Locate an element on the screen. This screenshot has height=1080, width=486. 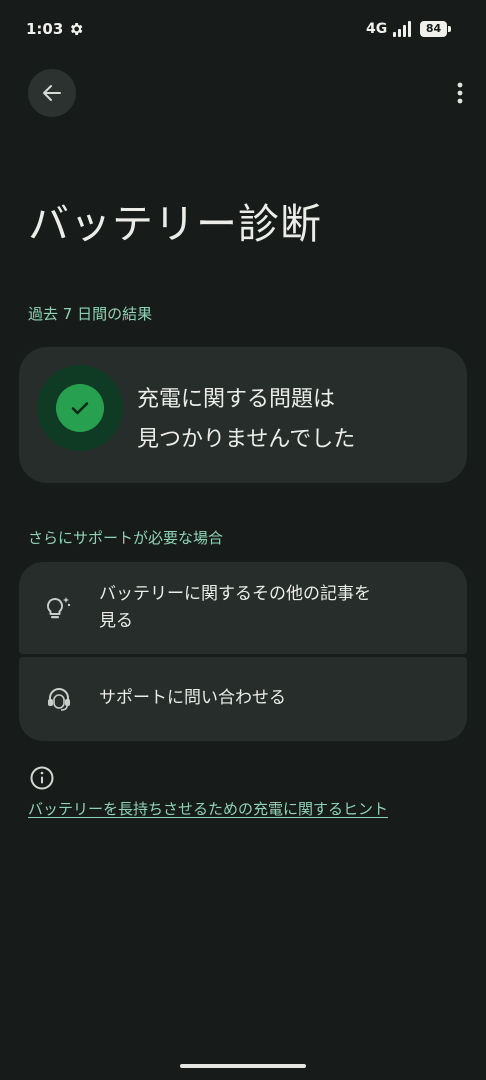
support-item-battery-articles: バッテリーに関するその他の記事を 見る is located at coordinates (243, 608).